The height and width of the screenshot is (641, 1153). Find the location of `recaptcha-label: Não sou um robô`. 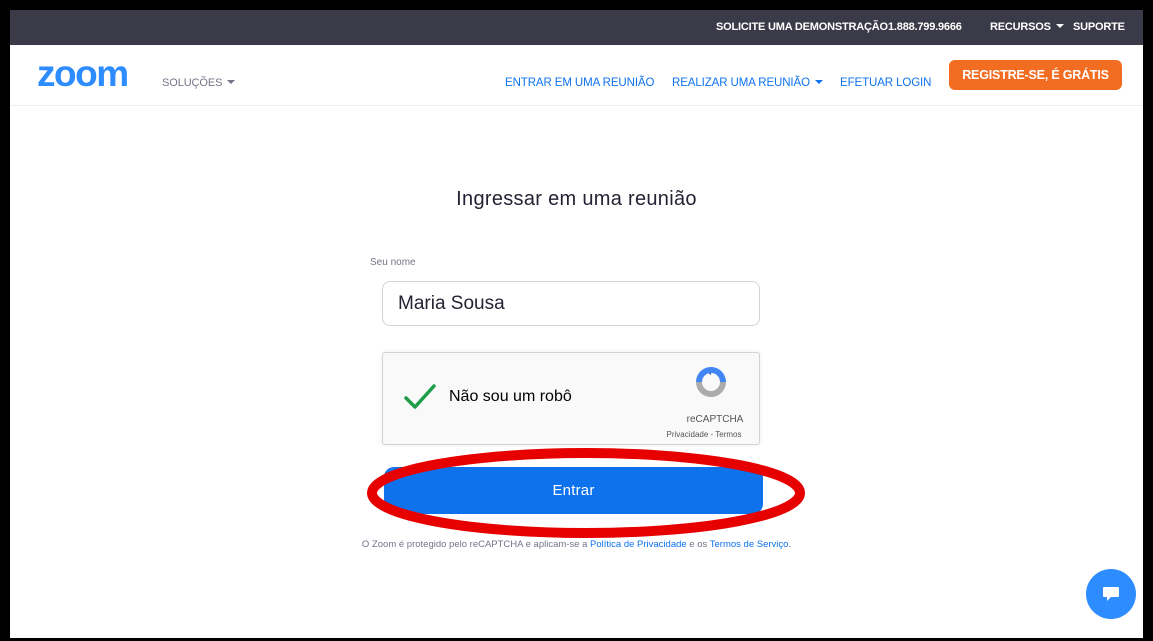

recaptcha-label: Não sou um robô is located at coordinates (510, 396).